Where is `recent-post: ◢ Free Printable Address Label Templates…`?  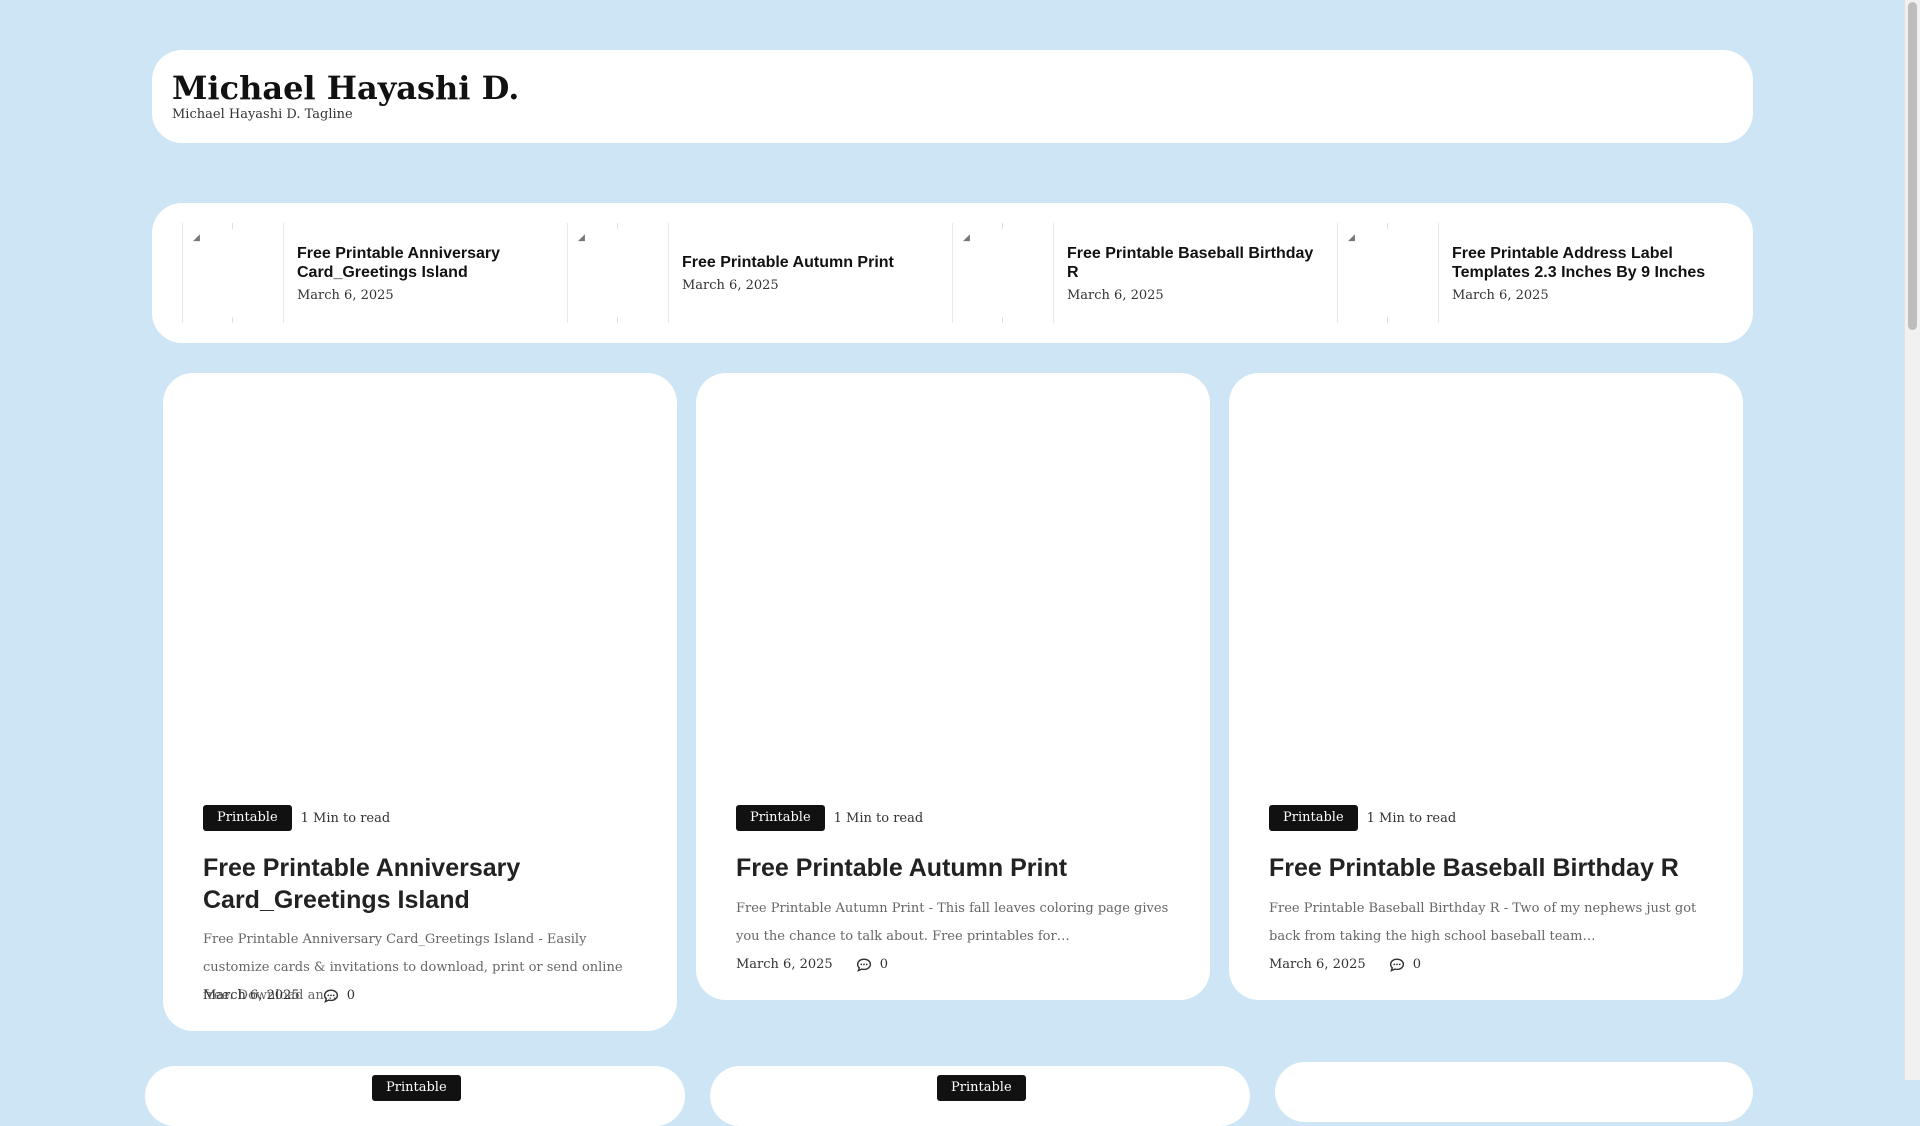 recent-post: ◢ Free Printable Address Label Templates… is located at coordinates (1506, 273).